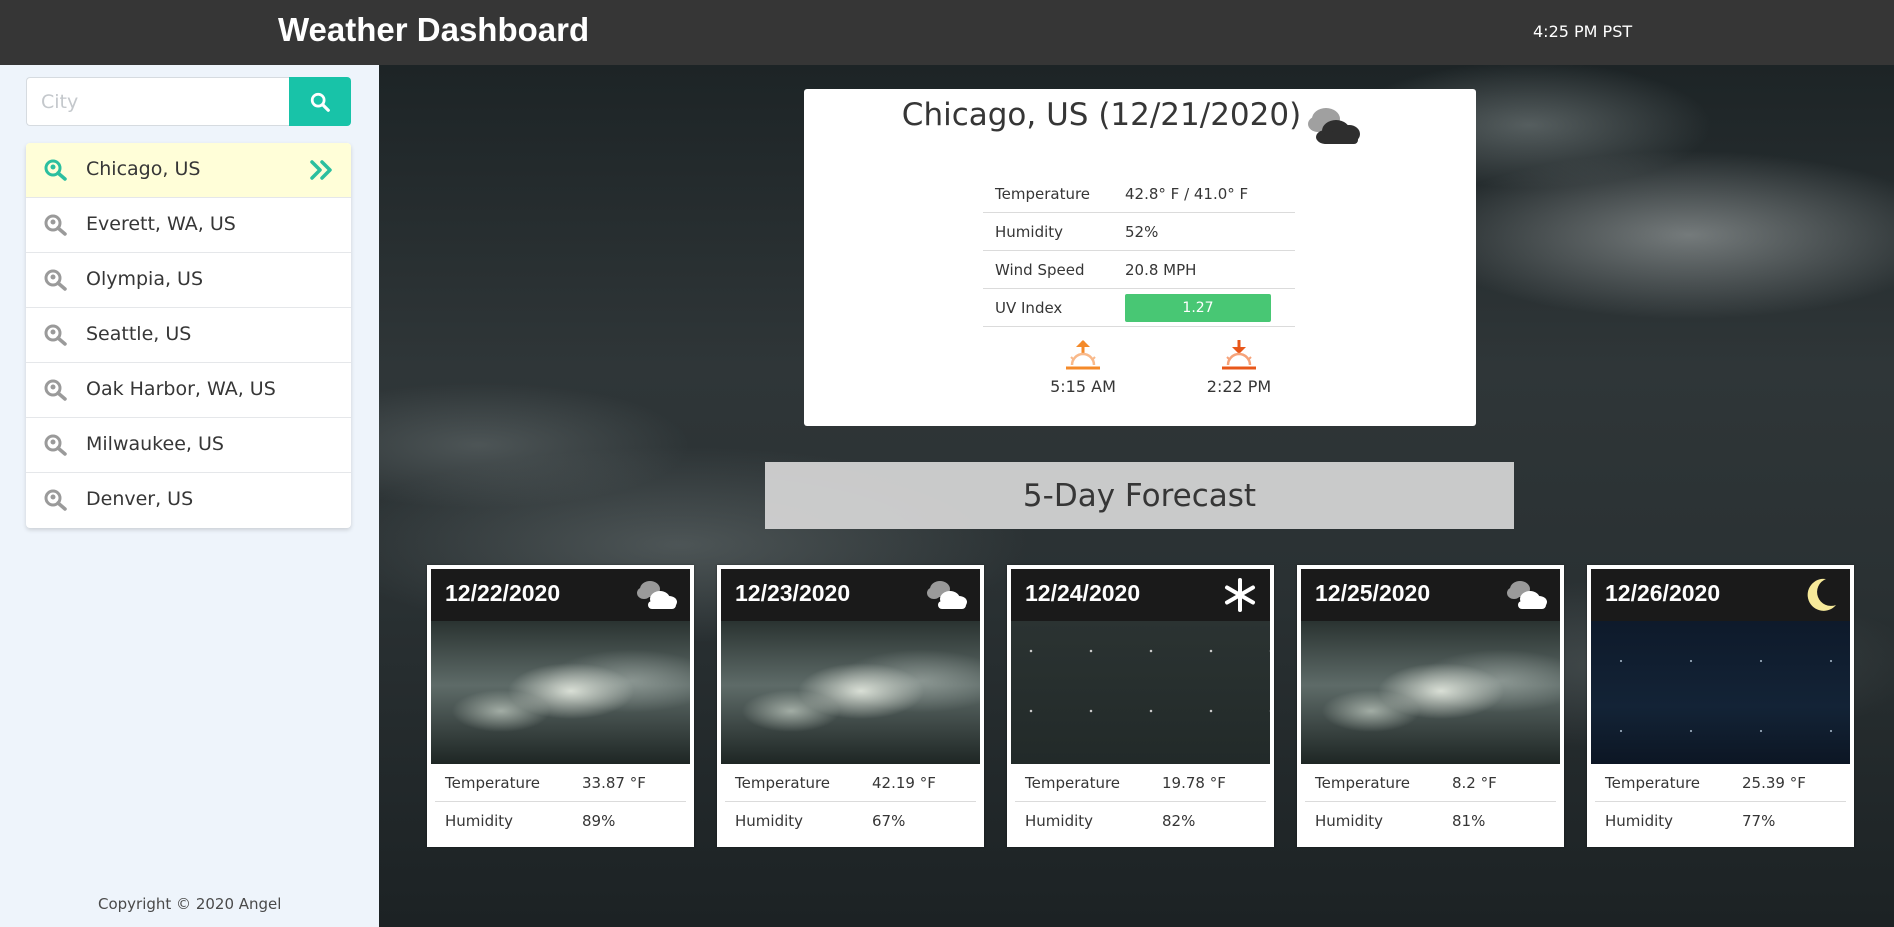 The width and height of the screenshot is (1894, 927). What do you see at coordinates (1029, 231) in the screenshot?
I see `stat-label: Humidity` at bounding box center [1029, 231].